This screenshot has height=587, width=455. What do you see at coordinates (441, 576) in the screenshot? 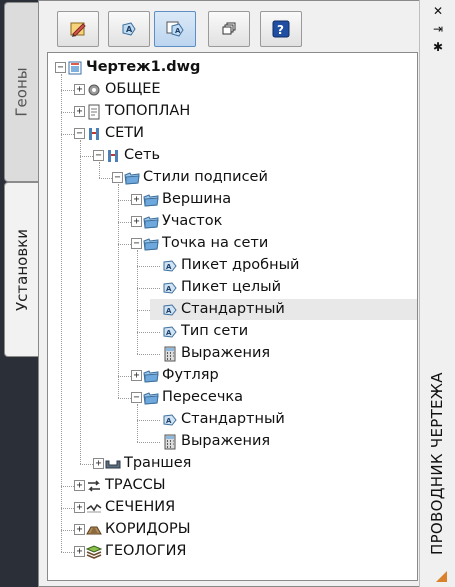
I see `resize-grip-icon` at bounding box center [441, 576].